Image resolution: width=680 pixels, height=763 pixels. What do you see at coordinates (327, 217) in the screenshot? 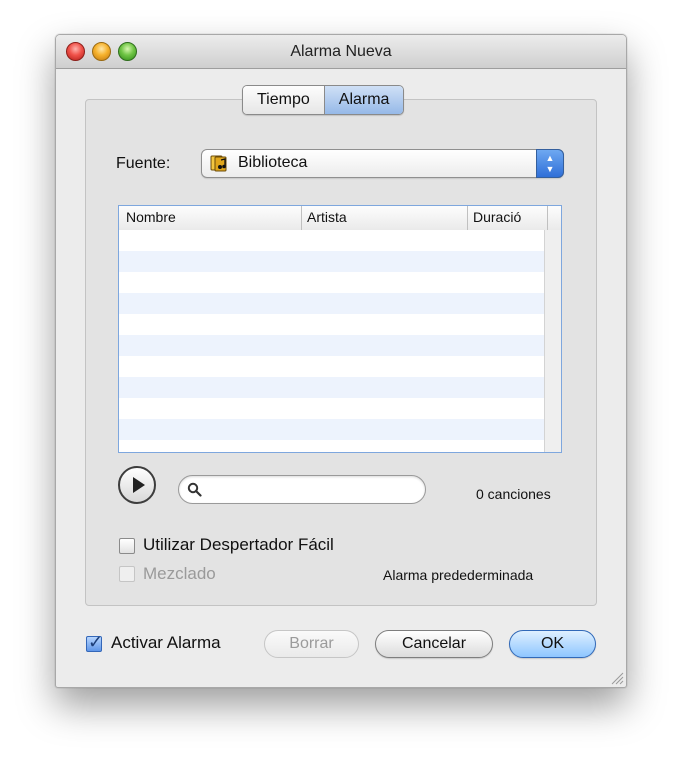
I see `column-header-artist: Artista` at bounding box center [327, 217].